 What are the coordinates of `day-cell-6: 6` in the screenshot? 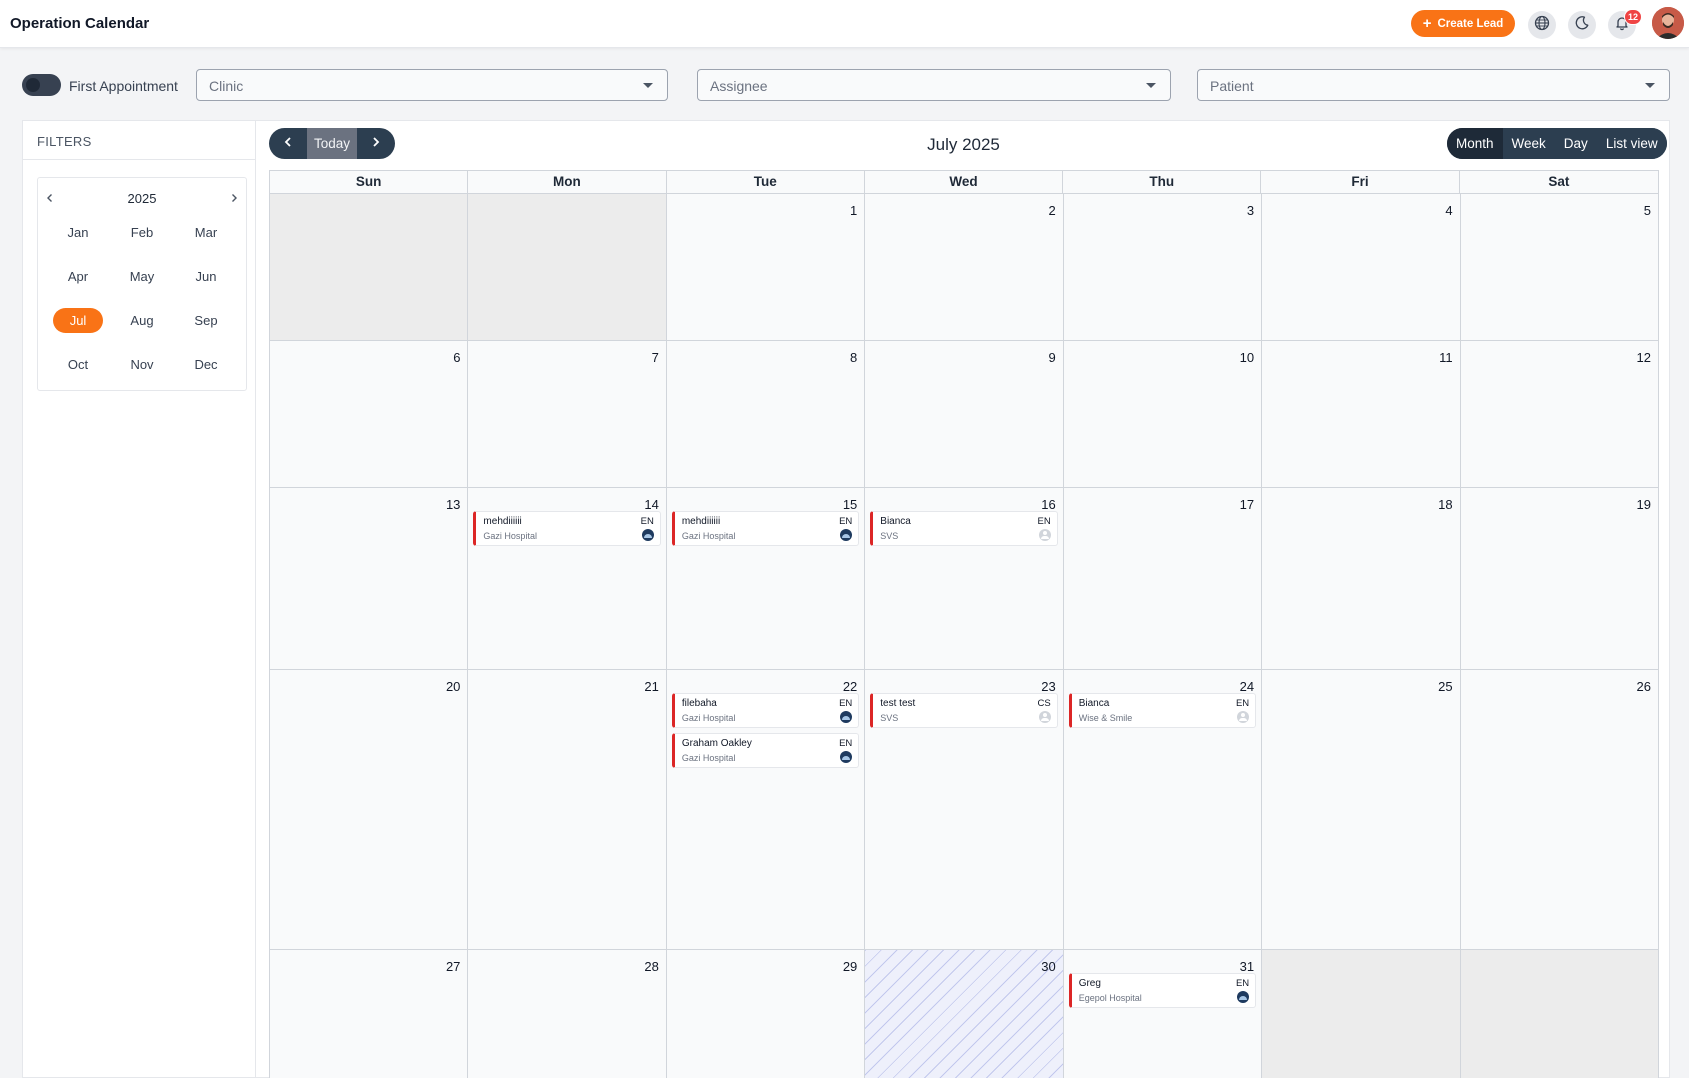 It's located at (369, 414).